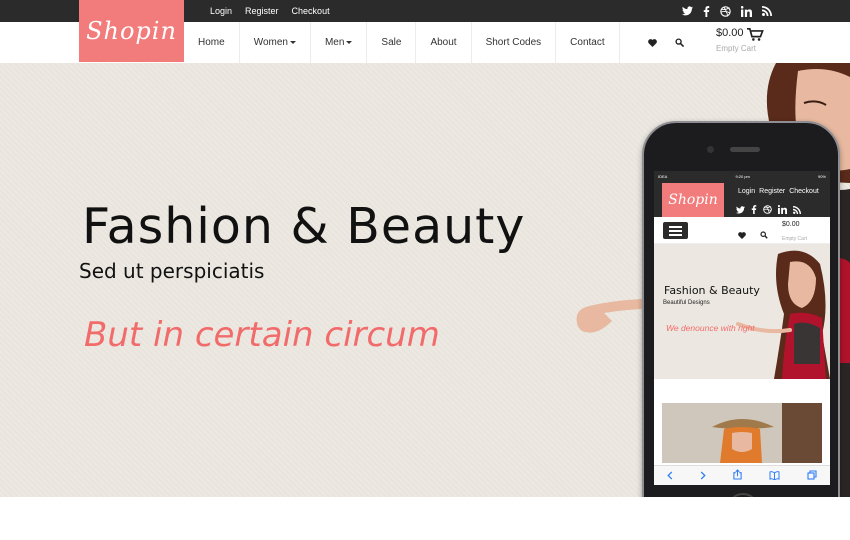  I want to click on phone-time: 9:20 pm, so click(742, 176).